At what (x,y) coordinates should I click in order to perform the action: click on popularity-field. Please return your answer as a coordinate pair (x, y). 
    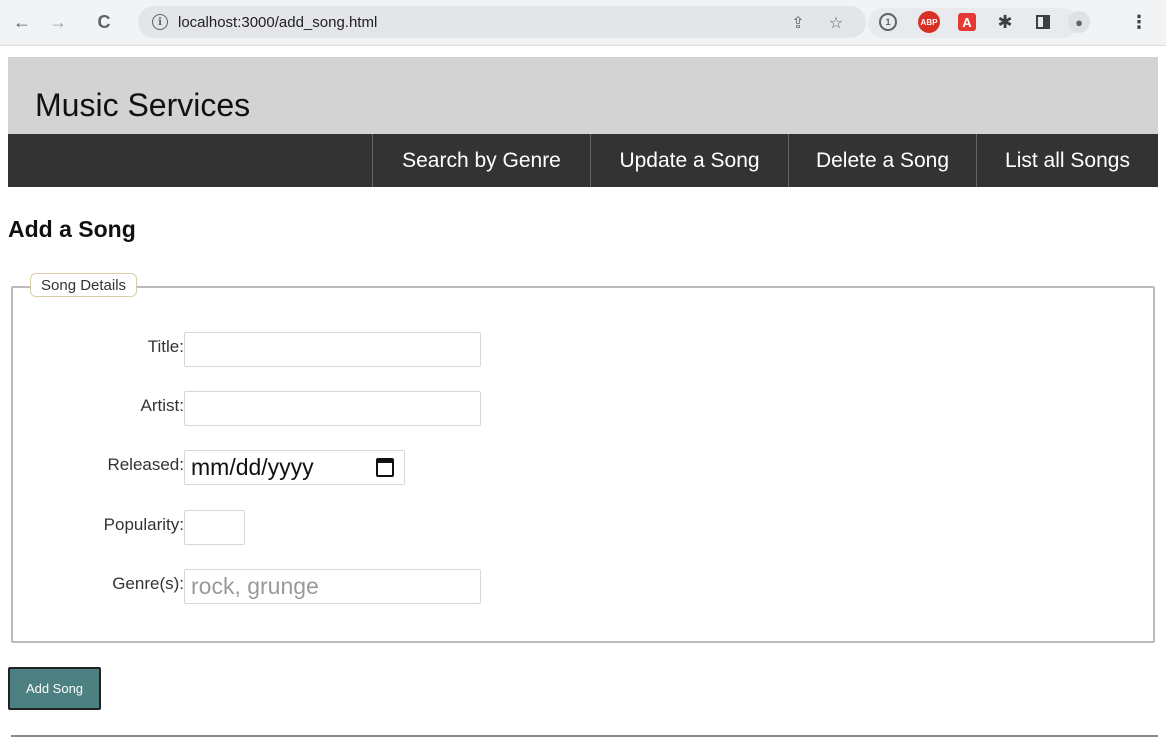
    Looking at the image, I should click on (214, 527).